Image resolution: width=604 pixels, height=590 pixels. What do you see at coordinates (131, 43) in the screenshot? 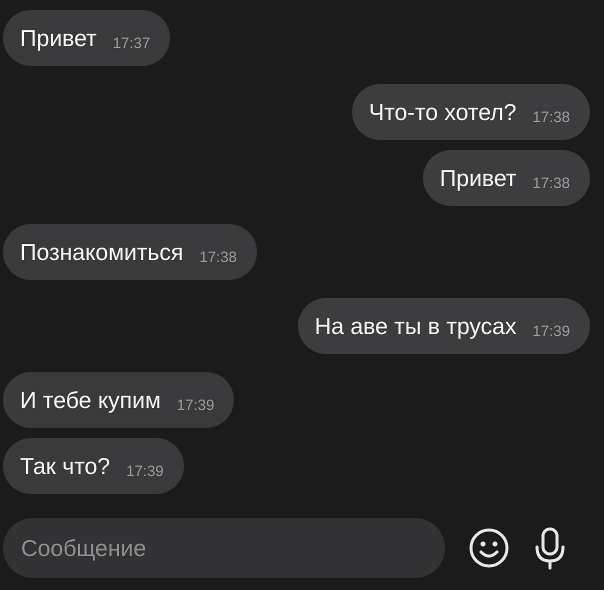
I see `message-time: 17:37` at bounding box center [131, 43].